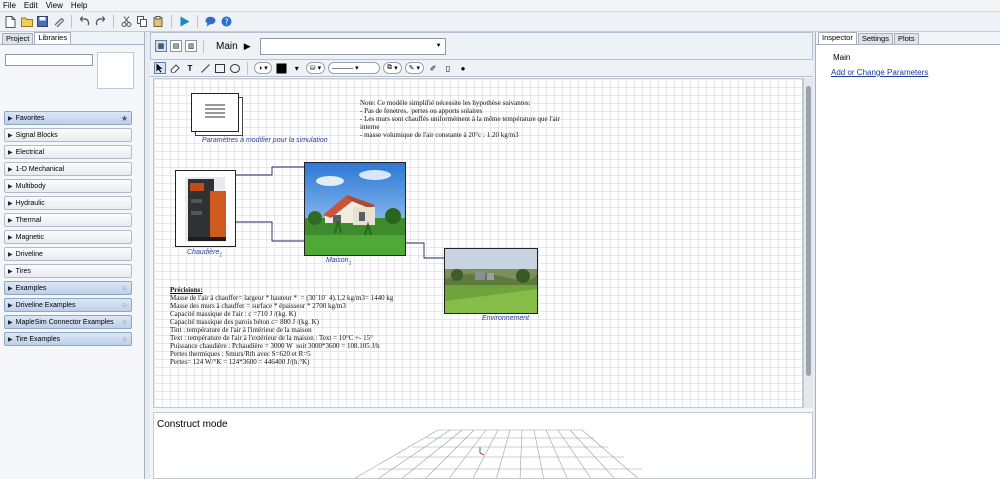  I want to click on paste-icon, so click(158, 21).